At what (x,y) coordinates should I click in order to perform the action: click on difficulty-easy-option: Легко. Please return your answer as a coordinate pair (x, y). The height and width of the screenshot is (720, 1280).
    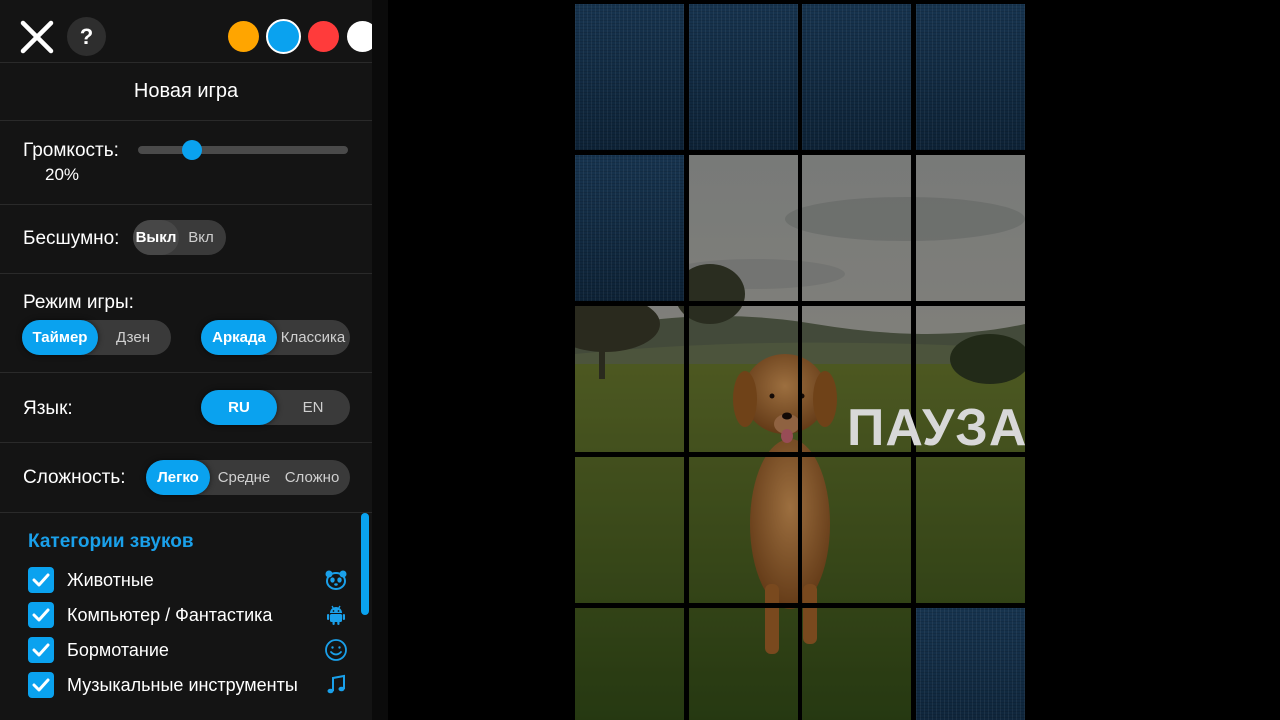
    Looking at the image, I should click on (178, 477).